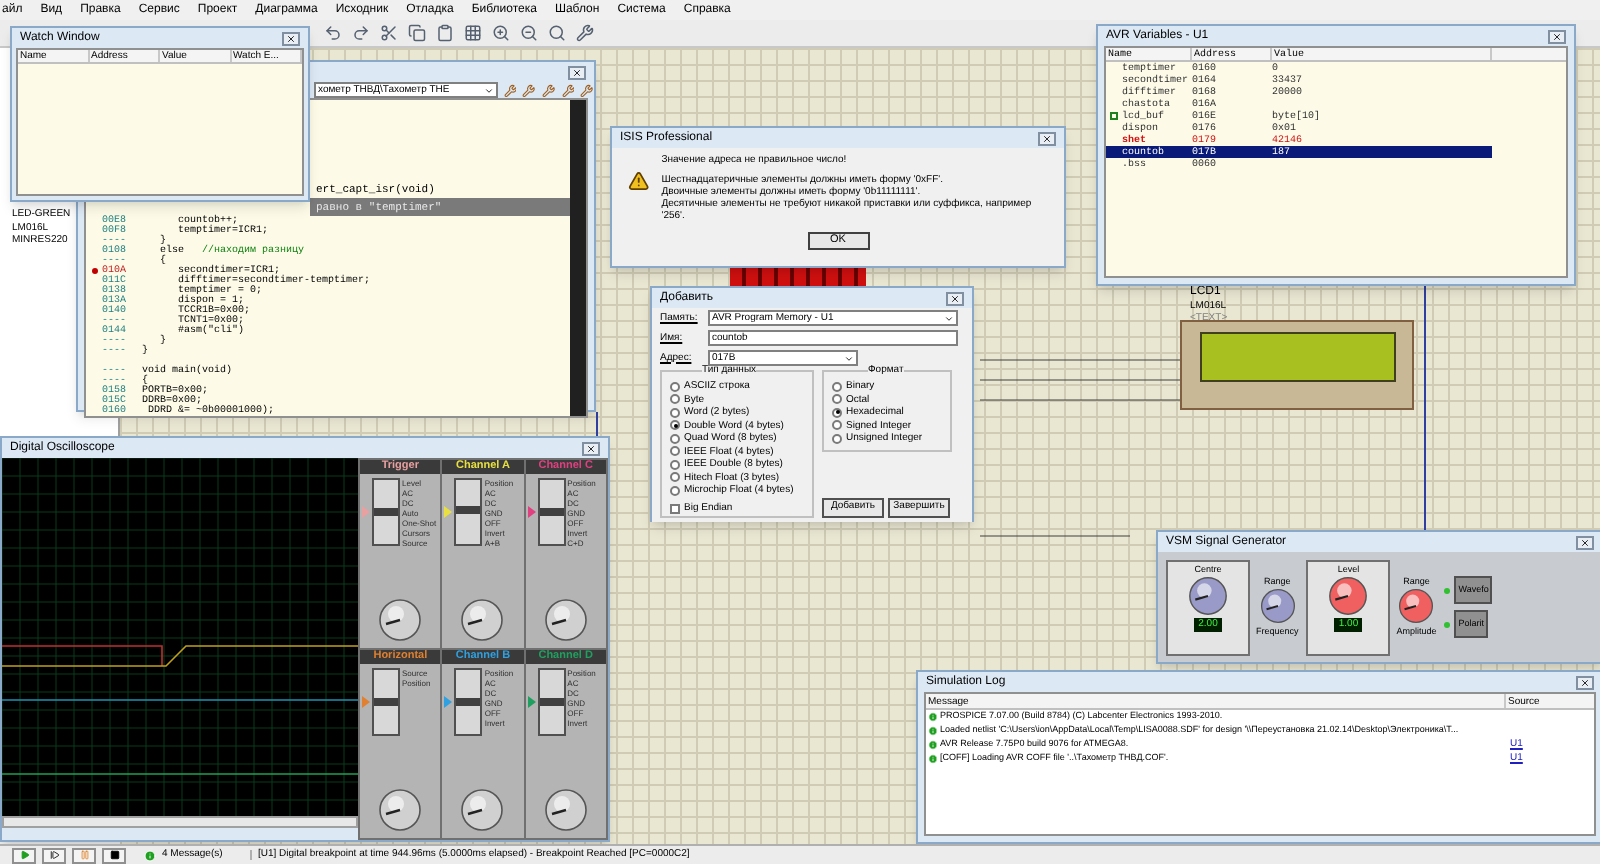 Image resolution: width=1600 pixels, height=864 pixels. I want to click on warning-icon, so click(639, 181).